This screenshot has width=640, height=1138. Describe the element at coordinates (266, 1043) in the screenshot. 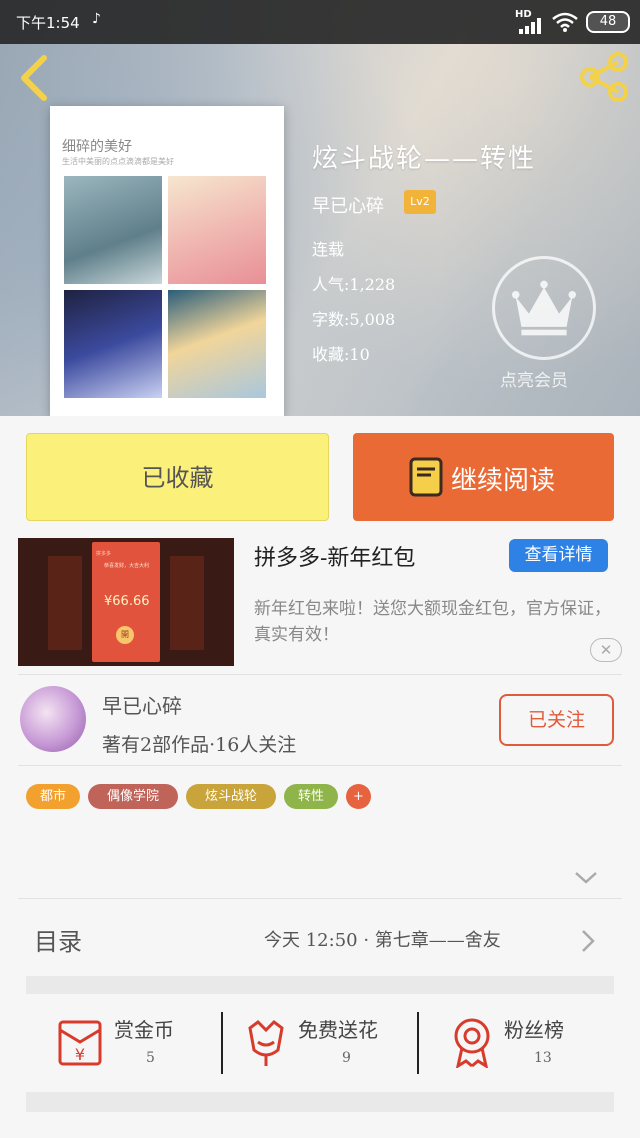

I see `flower-icon` at that location.